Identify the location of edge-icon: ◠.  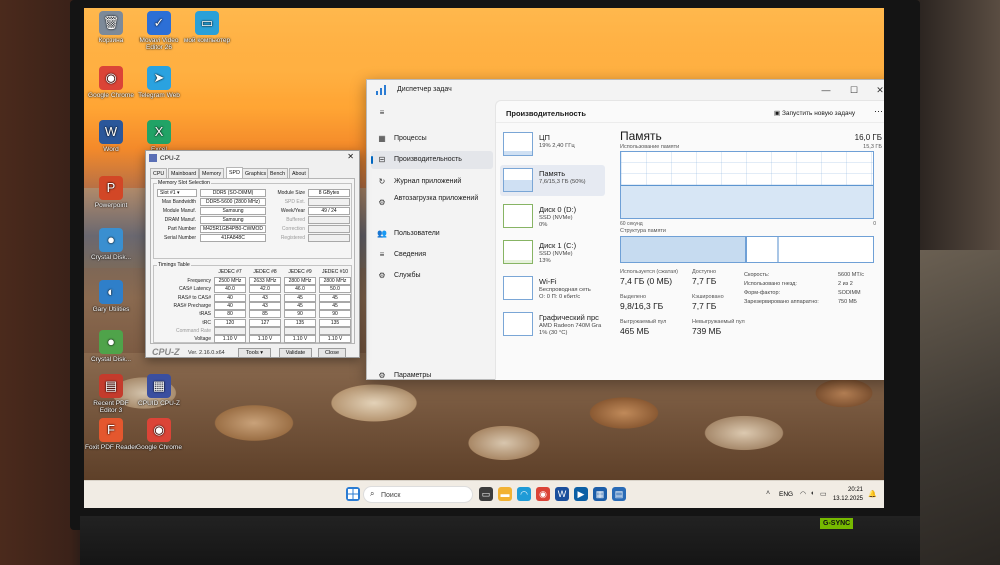
(524, 494).